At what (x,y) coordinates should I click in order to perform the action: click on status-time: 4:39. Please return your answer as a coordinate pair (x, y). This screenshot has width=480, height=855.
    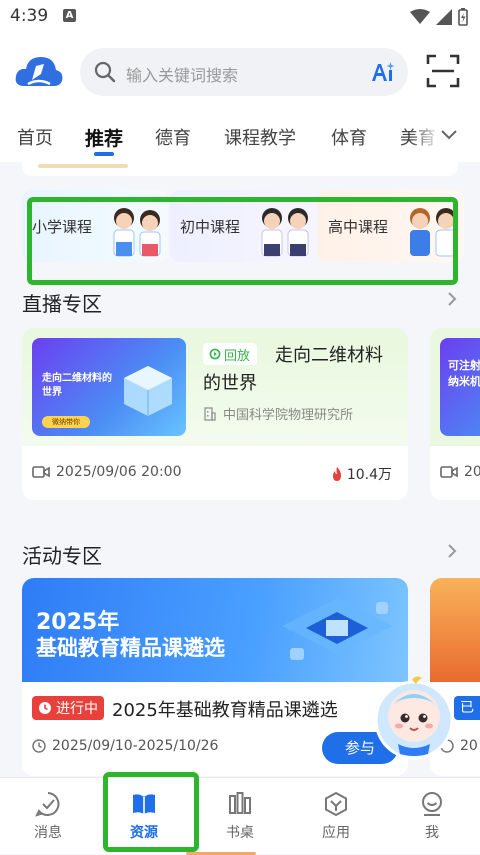
    Looking at the image, I should click on (29, 16).